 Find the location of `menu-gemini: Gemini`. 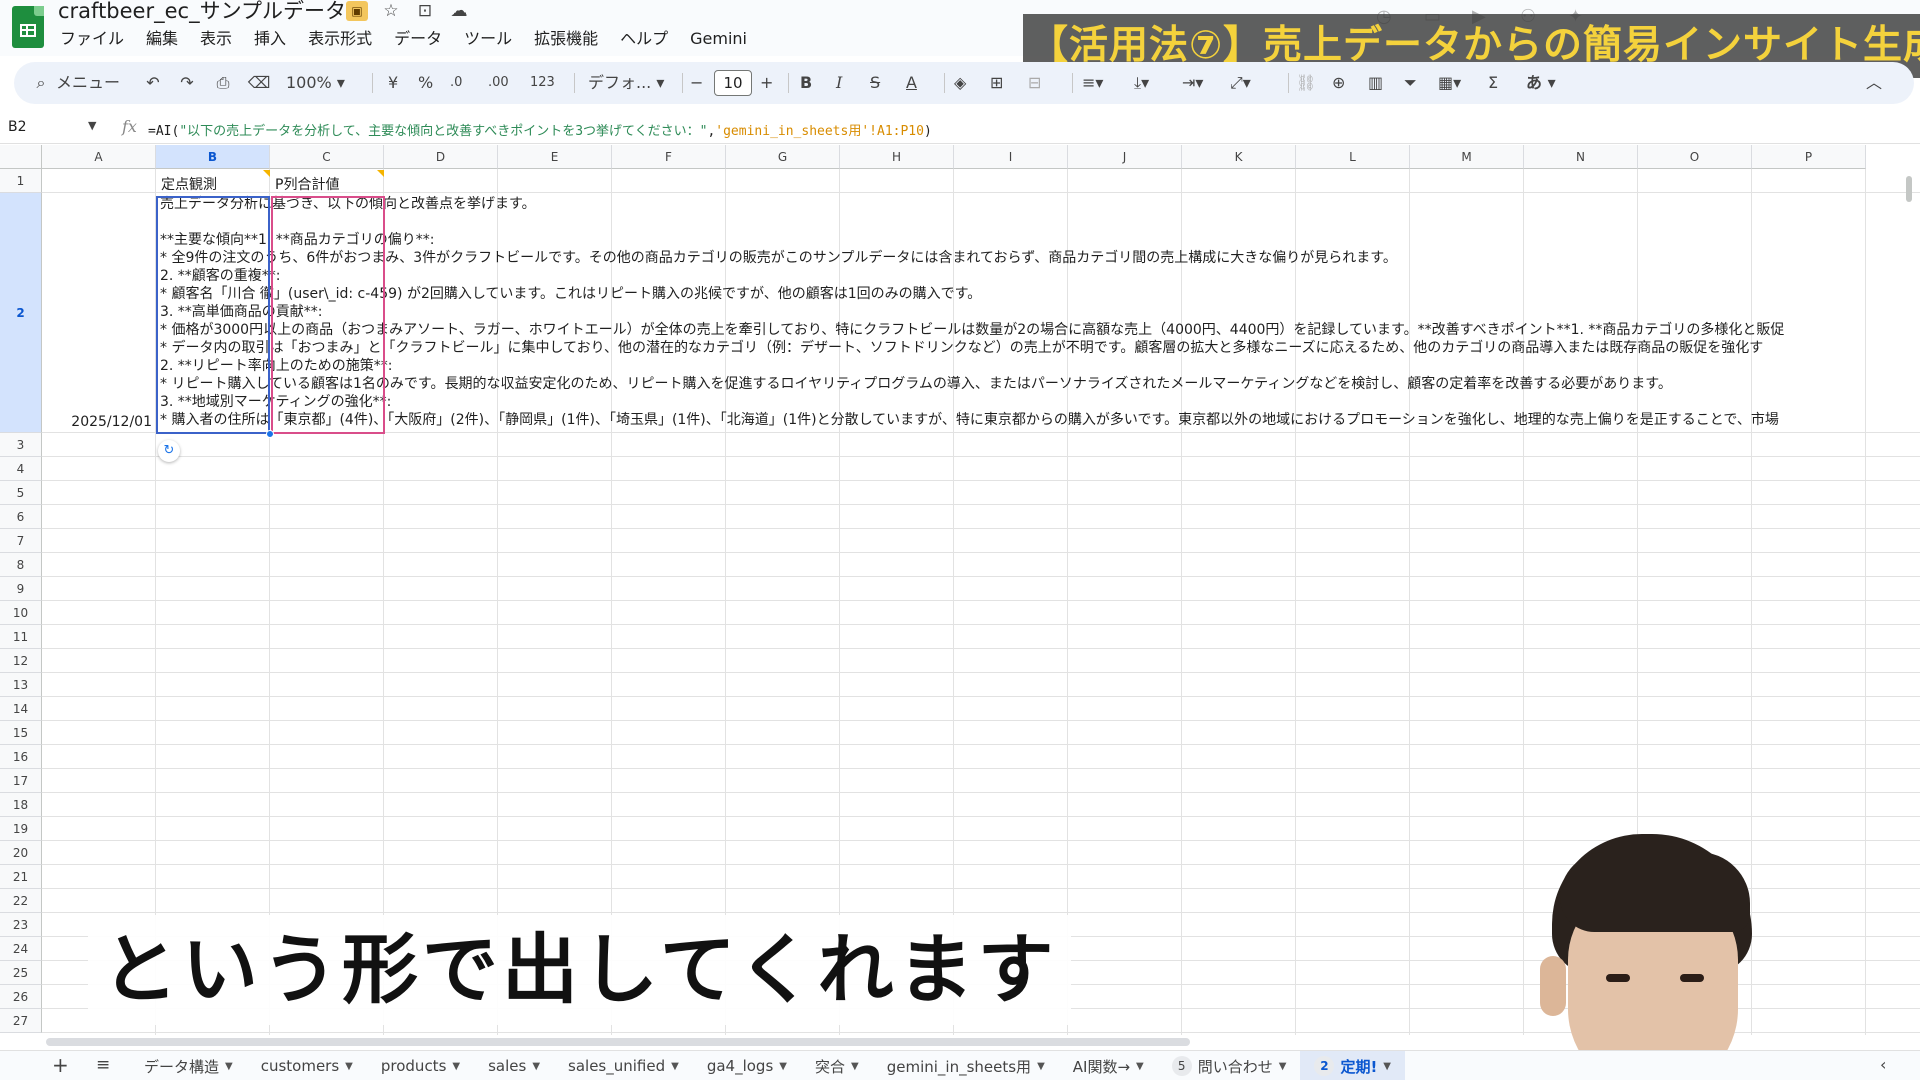

menu-gemini: Gemini is located at coordinates (718, 39).